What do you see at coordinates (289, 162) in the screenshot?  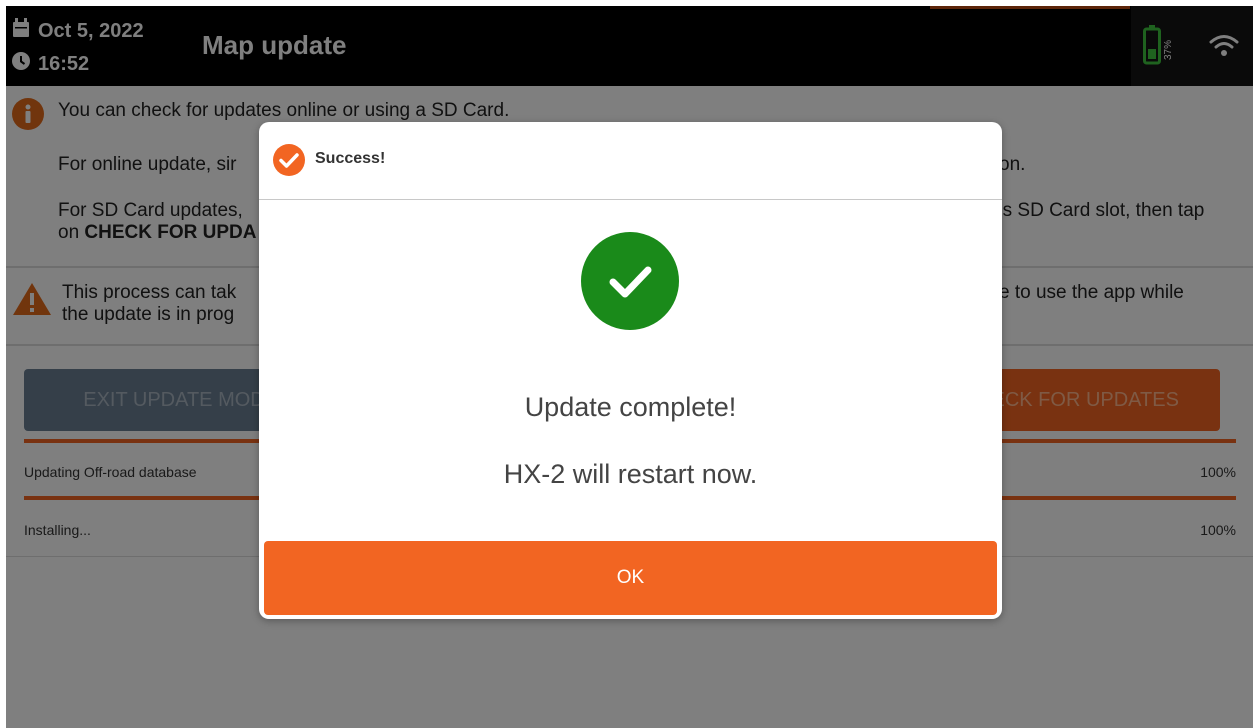 I see `check-circle-icon` at bounding box center [289, 162].